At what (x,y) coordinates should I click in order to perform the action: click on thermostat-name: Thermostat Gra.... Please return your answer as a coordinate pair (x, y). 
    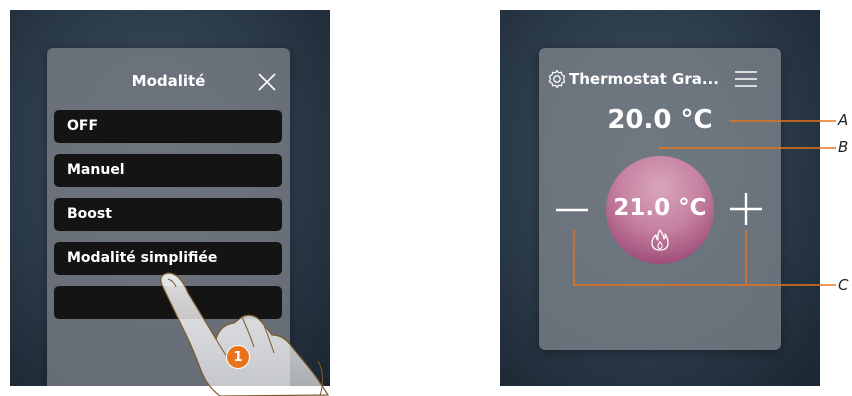
    Looking at the image, I should click on (644, 79).